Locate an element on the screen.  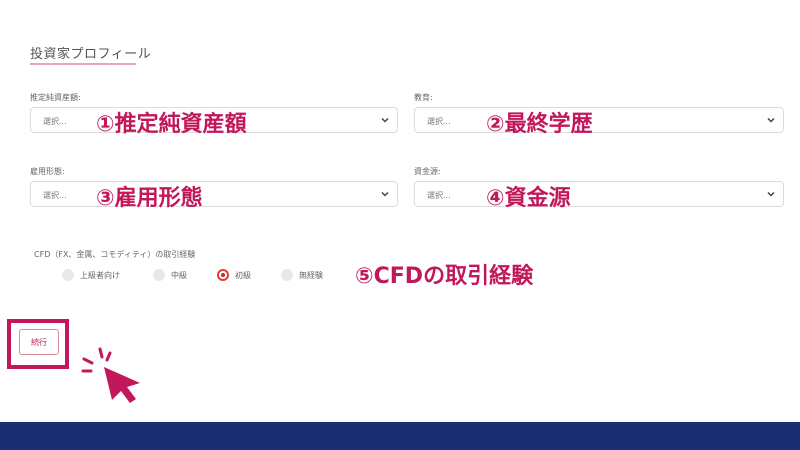
callout-education: ②最終学歴 is located at coordinates (539, 124).